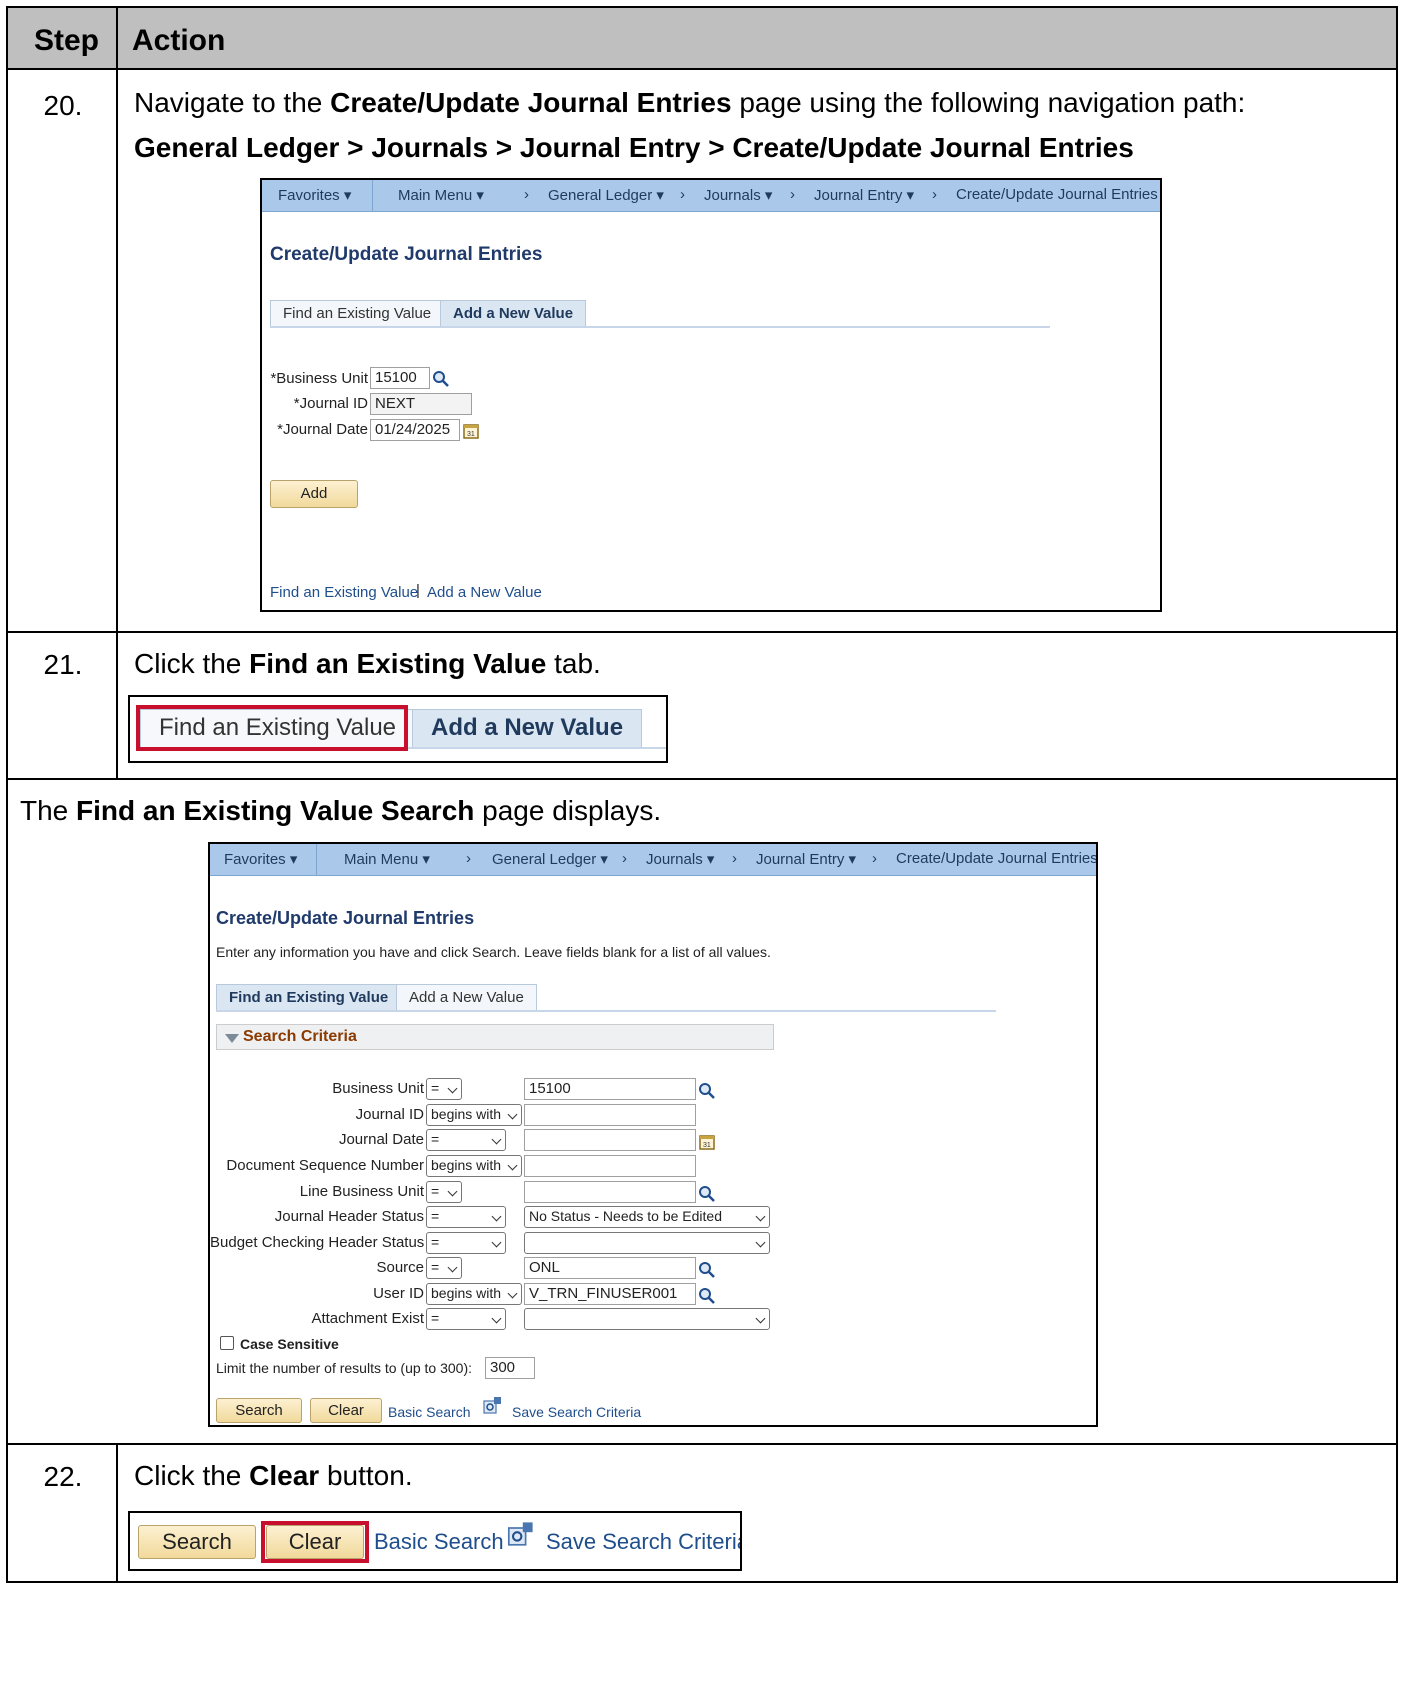 This screenshot has height=1686, width=1403. I want to click on criteria-value: 15100, so click(610, 1089).